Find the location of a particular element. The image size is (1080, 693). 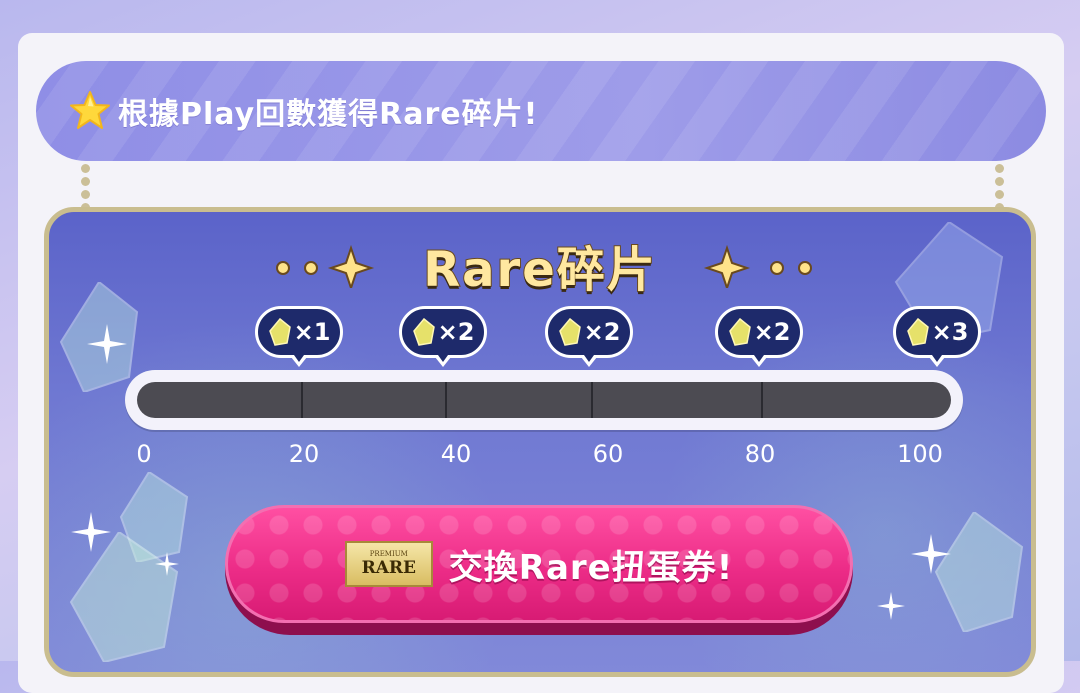

ticket-large-text: RARE is located at coordinates (388, 568).